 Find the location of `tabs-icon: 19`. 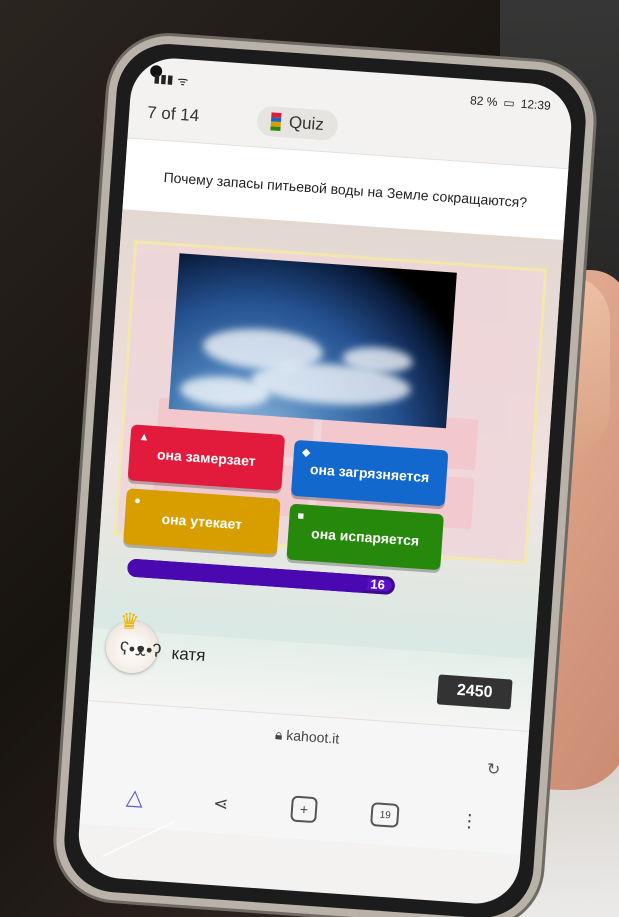

tabs-icon: 19 is located at coordinates (385, 815).